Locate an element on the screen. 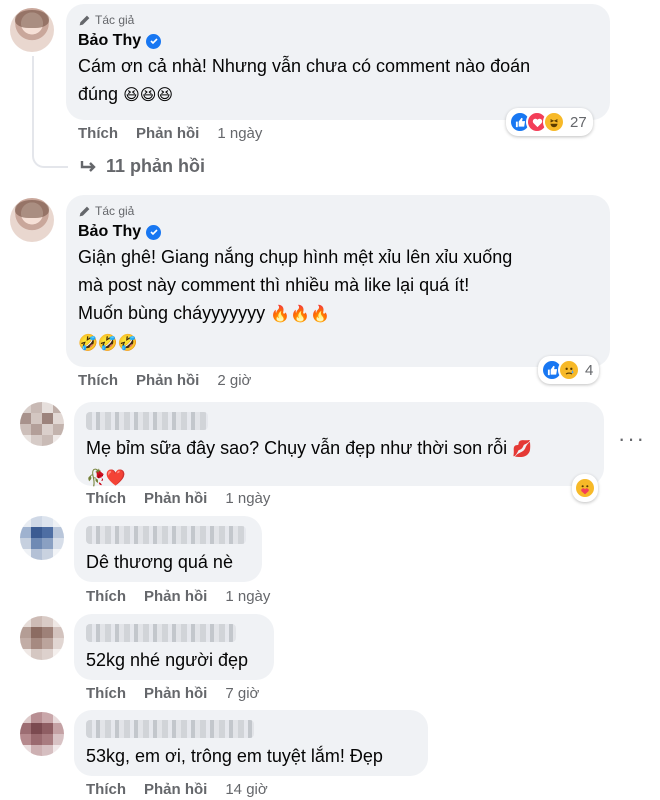  comment-text: Dê thương quá nè is located at coordinates (159, 562).